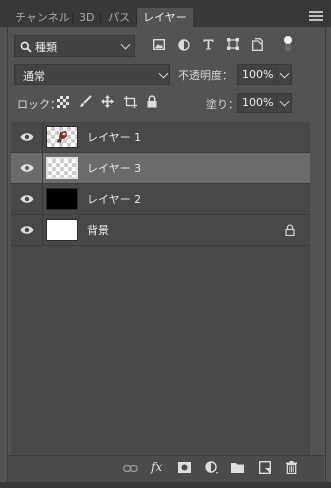  Describe the element at coordinates (316, 16) in the screenshot. I see `panel-menu-icon` at that location.